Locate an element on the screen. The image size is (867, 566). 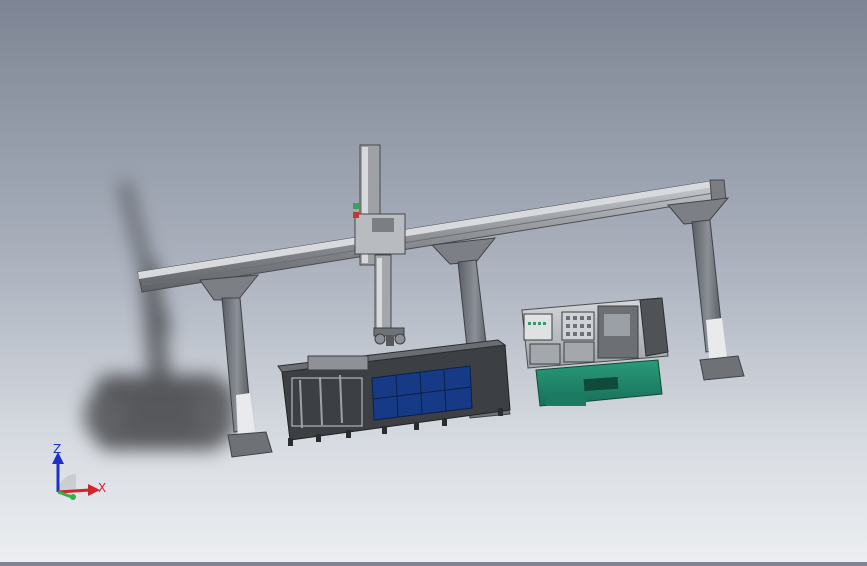
x-axis-label: X is located at coordinates (102, 488).